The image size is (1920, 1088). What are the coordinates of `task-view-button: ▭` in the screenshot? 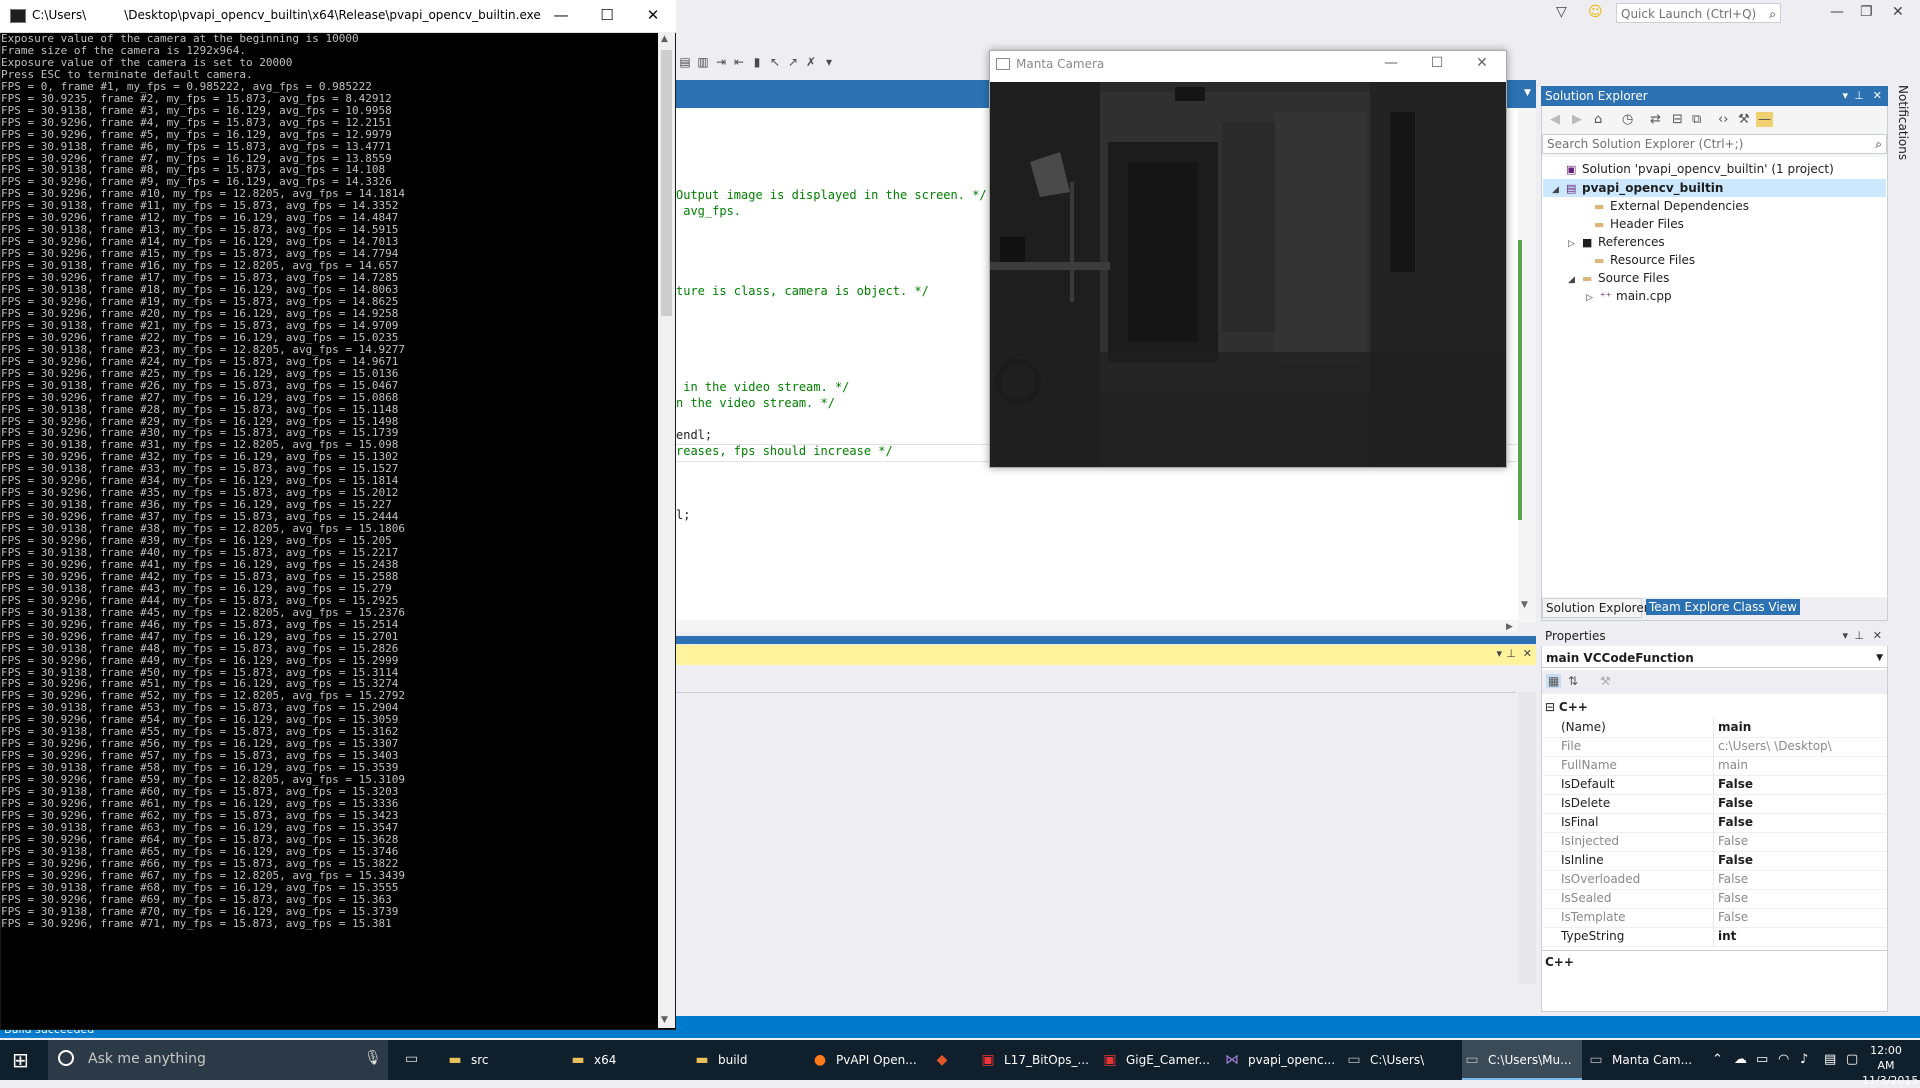 It's located at (411, 1059).